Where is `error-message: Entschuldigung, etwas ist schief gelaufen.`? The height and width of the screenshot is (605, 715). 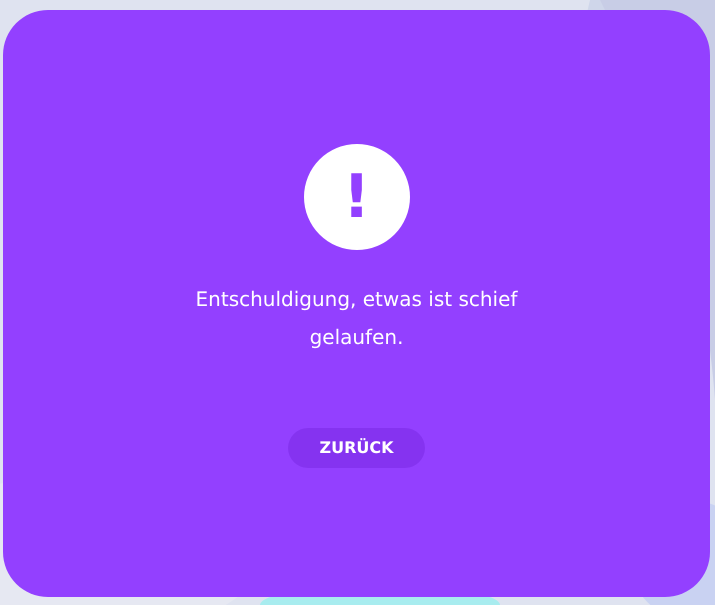
error-message: Entschuldigung, etwas ist schief gelaufen. is located at coordinates (356, 318).